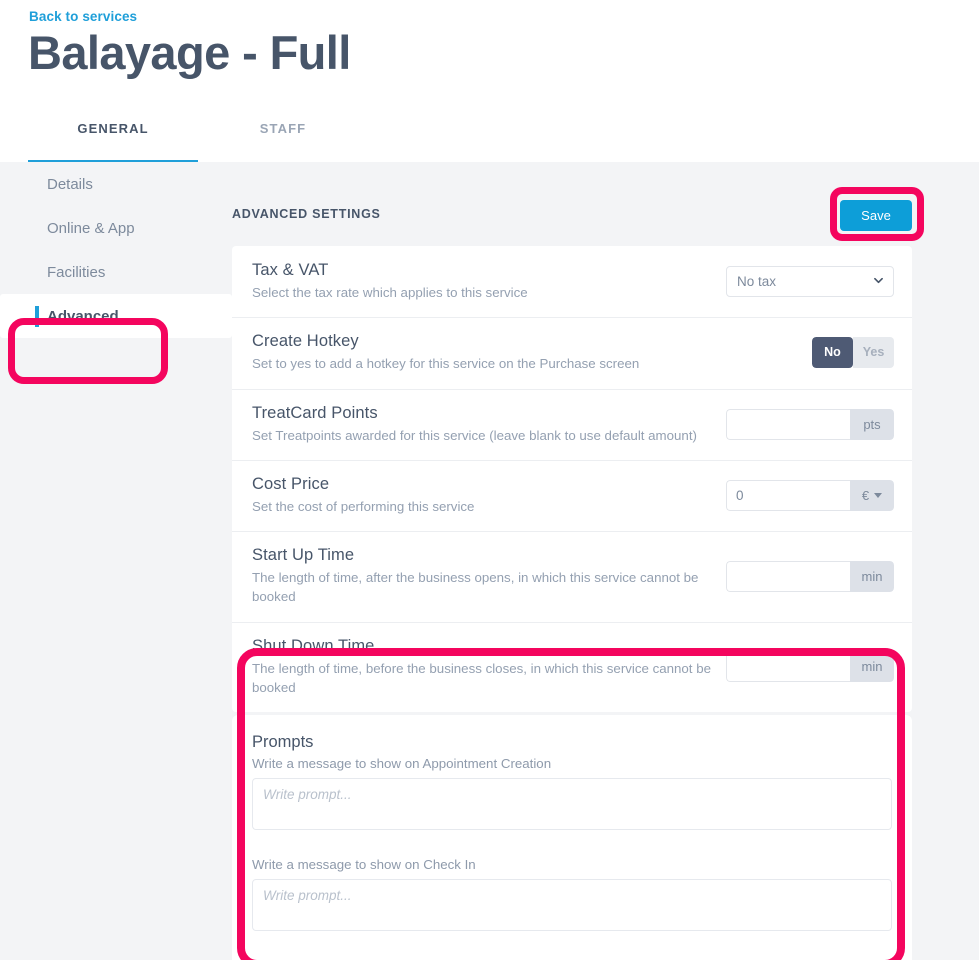 The height and width of the screenshot is (960, 979). I want to click on row-control: pts, so click(810, 424).